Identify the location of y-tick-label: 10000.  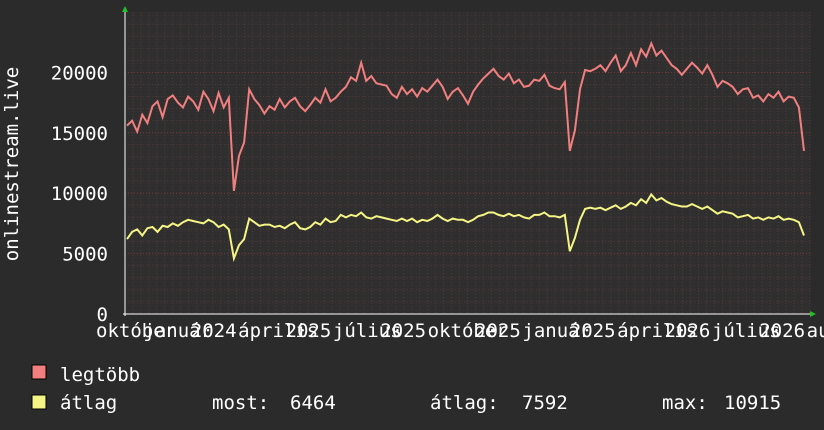
(79, 194).